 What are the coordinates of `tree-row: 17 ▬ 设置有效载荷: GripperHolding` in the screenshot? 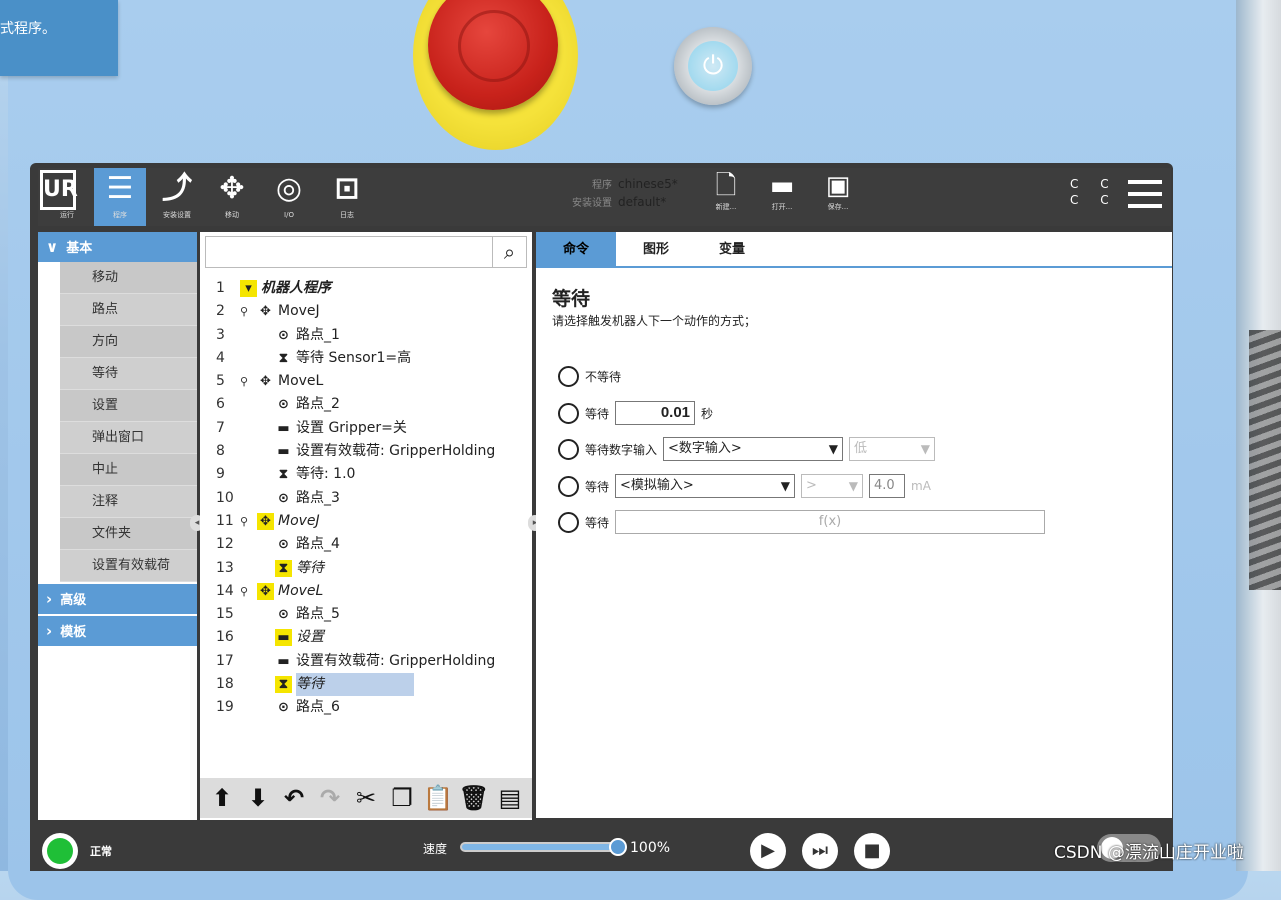 It's located at (366, 661).